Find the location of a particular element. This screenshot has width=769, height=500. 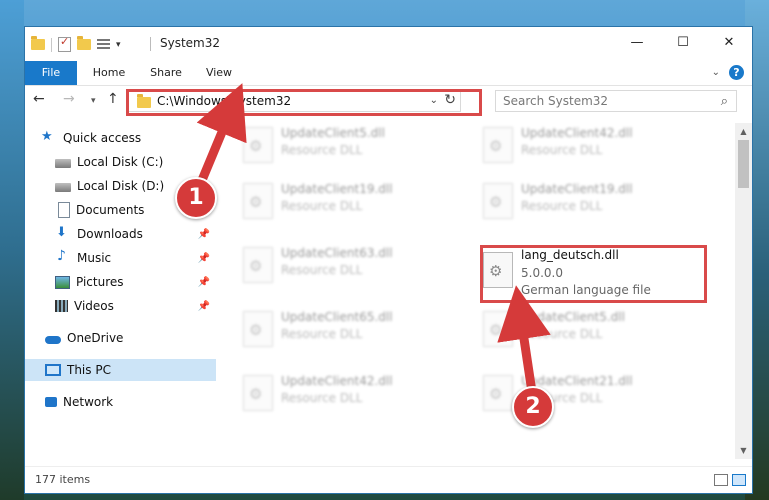

tab-share: Share is located at coordinates (166, 73).